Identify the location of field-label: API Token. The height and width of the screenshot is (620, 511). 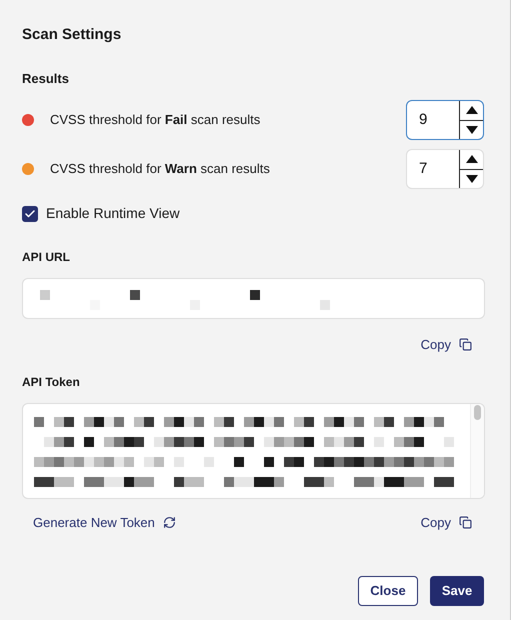
(51, 382).